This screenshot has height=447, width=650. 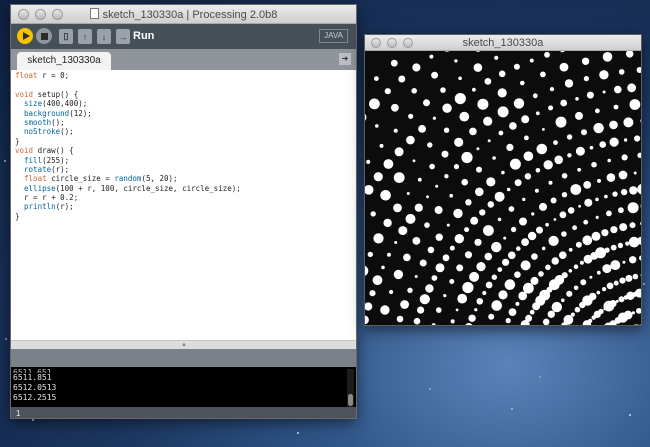 I want to click on mode-selector-button: JAVA, so click(x=333, y=36).